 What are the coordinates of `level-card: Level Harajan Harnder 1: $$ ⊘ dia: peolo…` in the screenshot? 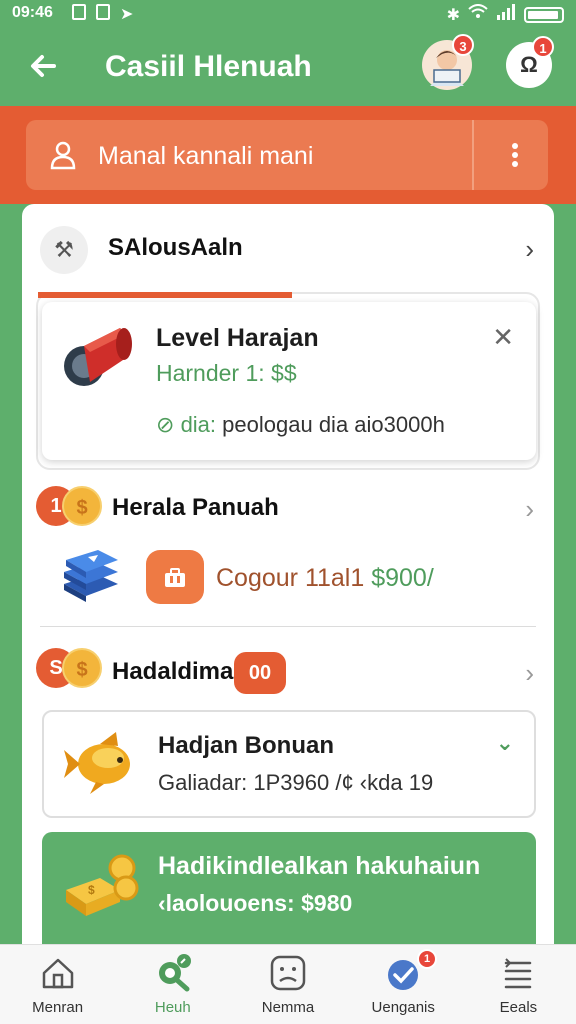 It's located at (289, 381).